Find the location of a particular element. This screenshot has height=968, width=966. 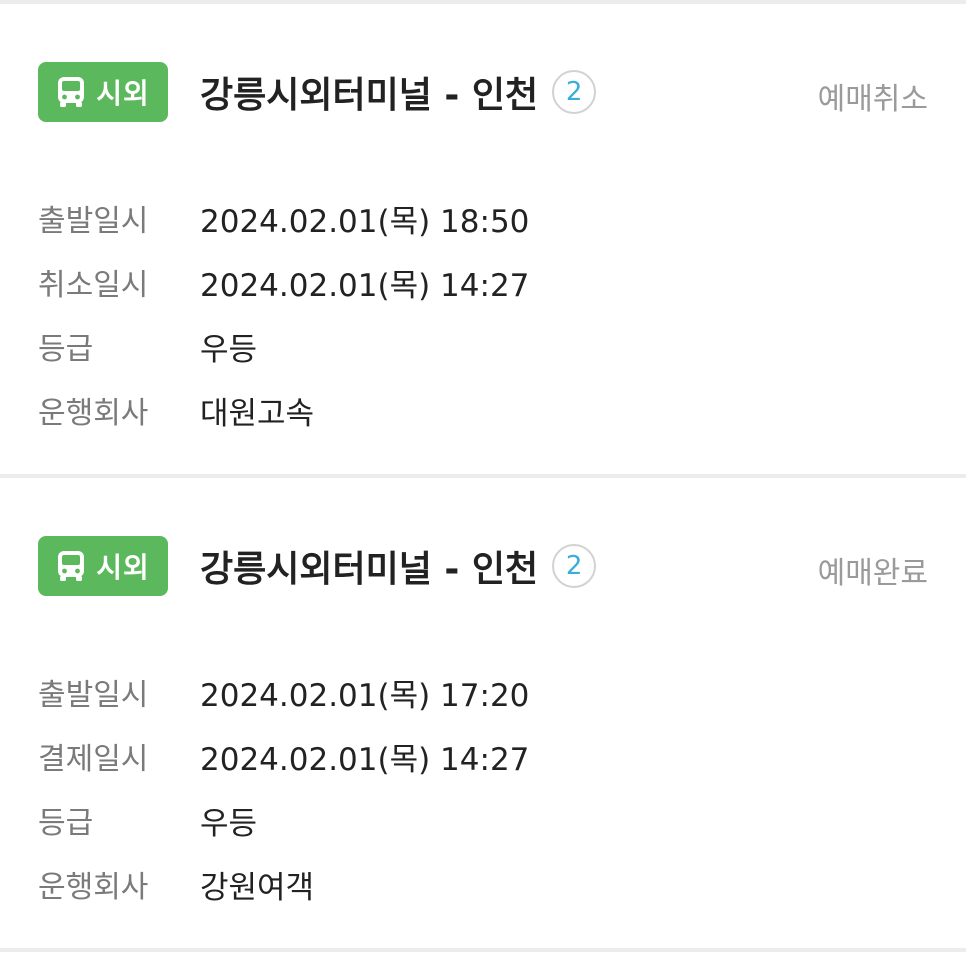

detail-value: 2024.02.01(목) 18:50 is located at coordinates (365, 221).